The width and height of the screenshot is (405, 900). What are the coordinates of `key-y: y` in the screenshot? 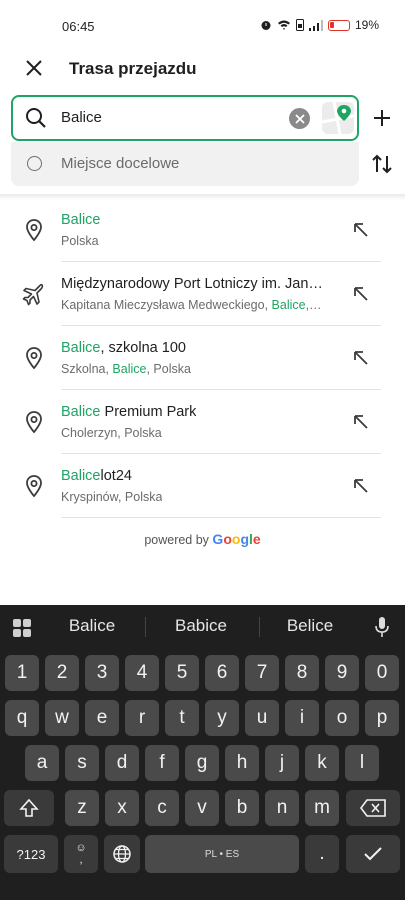 It's located at (222, 718).